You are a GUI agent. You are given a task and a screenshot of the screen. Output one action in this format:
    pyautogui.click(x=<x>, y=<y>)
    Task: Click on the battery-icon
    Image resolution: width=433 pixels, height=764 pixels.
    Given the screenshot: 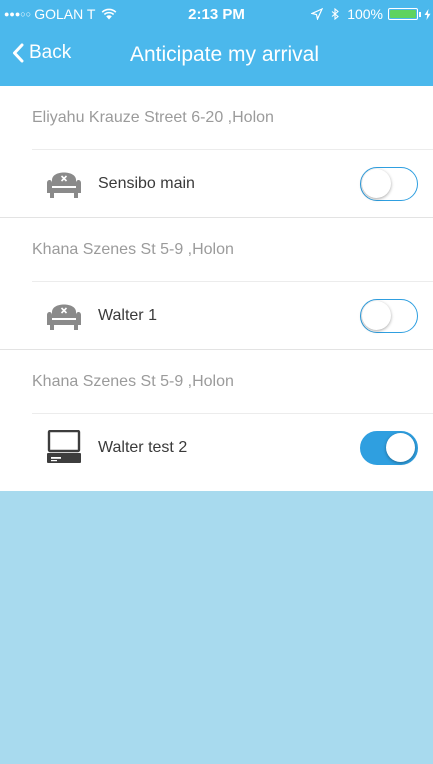 What is the action you would take?
    pyautogui.click(x=404, y=14)
    